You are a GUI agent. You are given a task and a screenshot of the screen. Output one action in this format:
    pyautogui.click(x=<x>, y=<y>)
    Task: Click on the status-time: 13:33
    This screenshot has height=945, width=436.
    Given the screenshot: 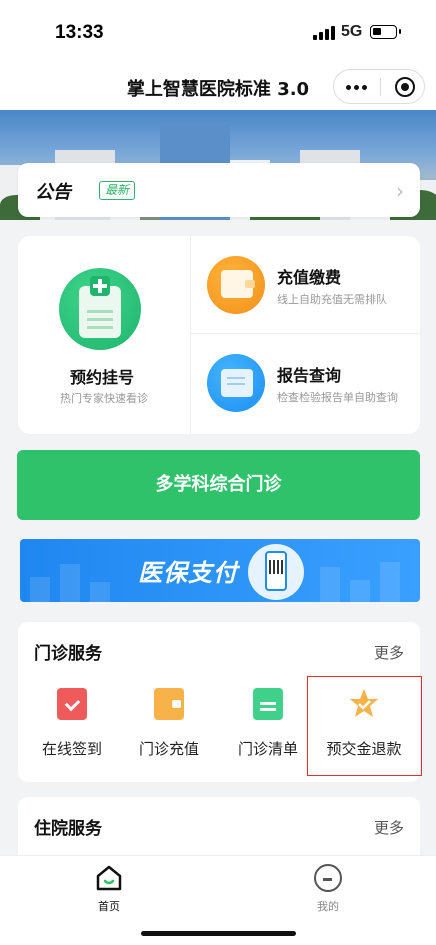 What is the action you would take?
    pyautogui.click(x=79, y=32)
    